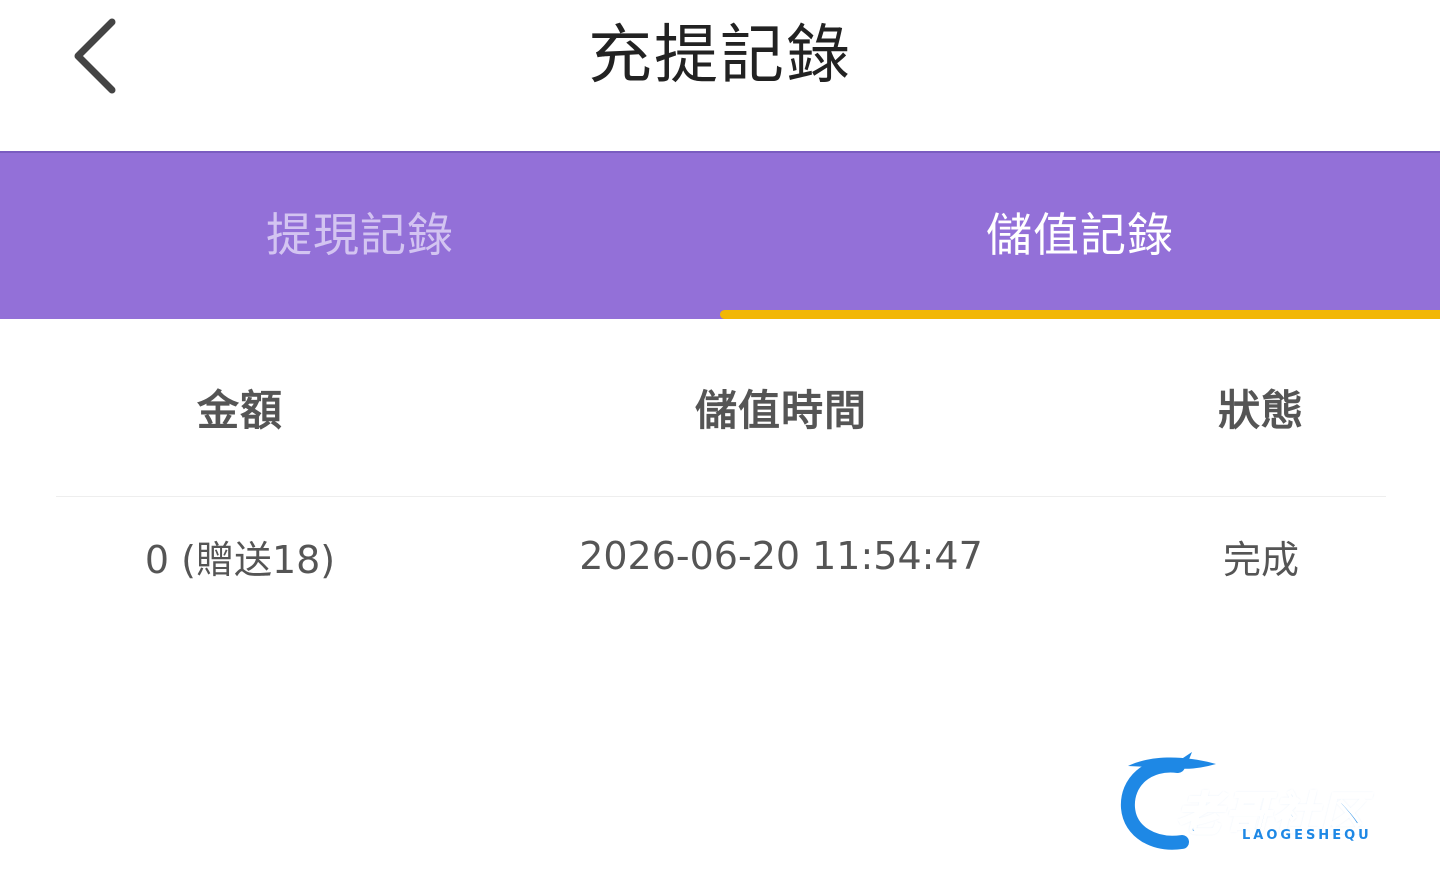  Describe the element at coordinates (780, 410) in the screenshot. I see `column-header-deposit-time: 儲值時間` at that location.